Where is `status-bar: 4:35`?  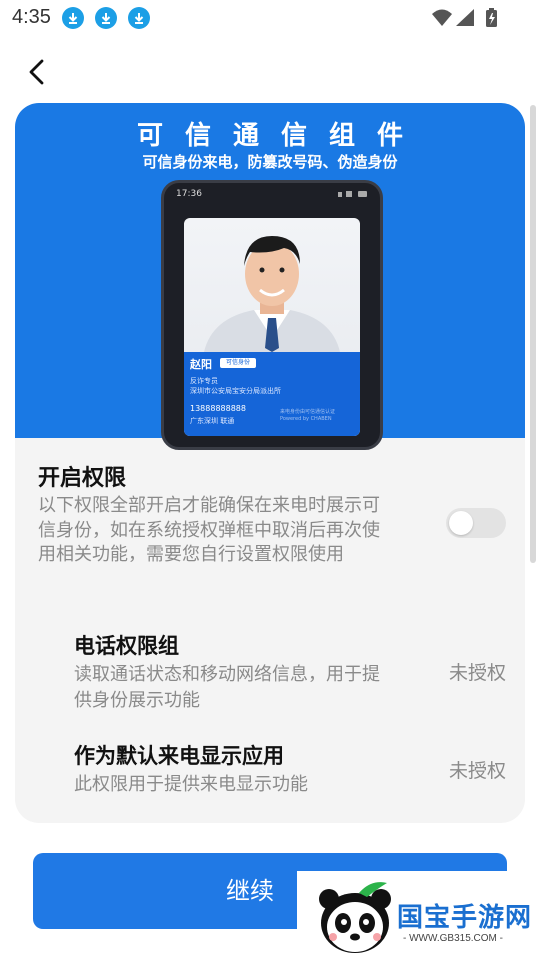
status-bar: 4:35 is located at coordinates (270, 19).